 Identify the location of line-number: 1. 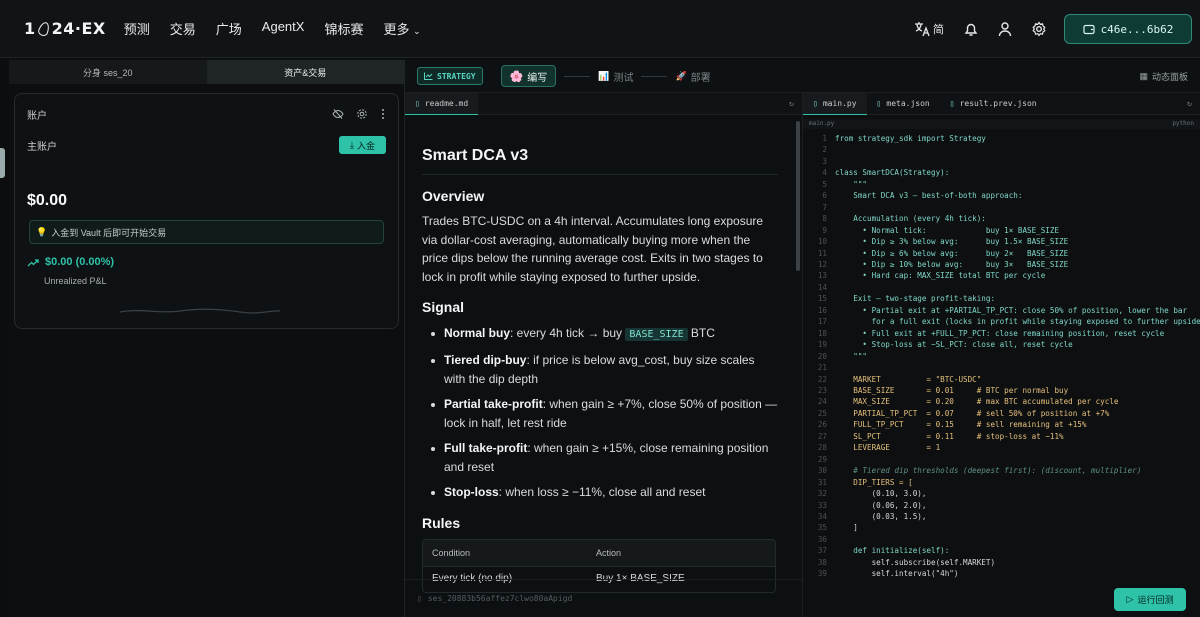
(824, 138).